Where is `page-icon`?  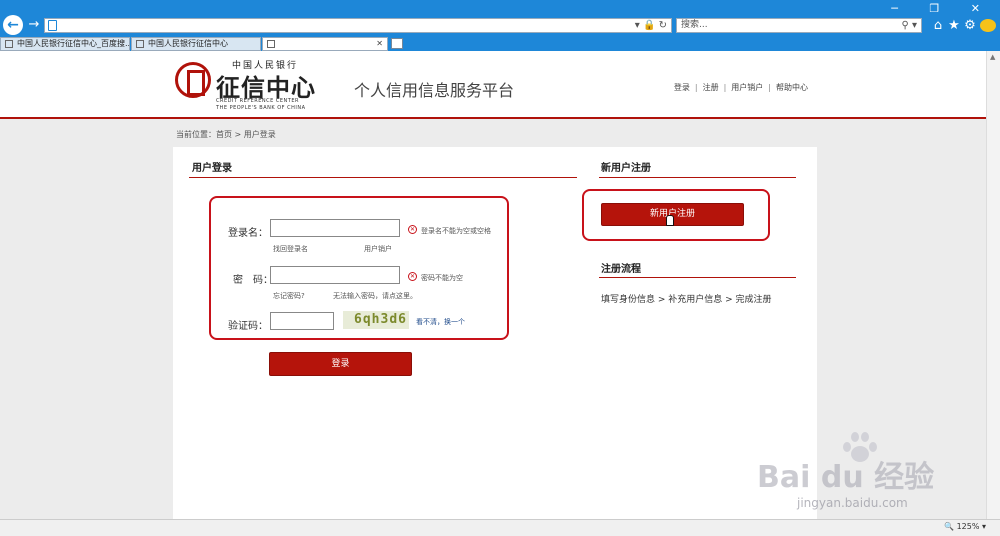 page-icon is located at coordinates (52, 25).